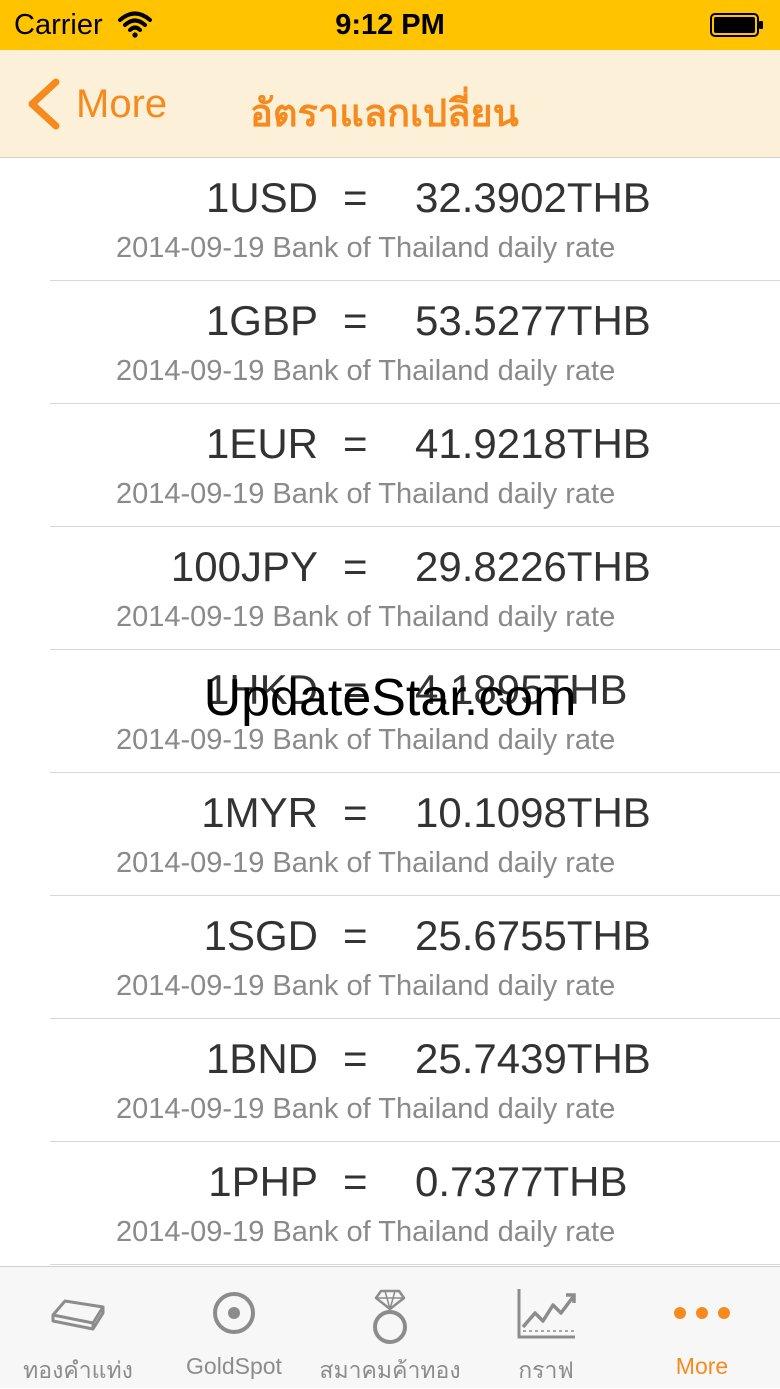  What do you see at coordinates (261, 689) in the screenshot?
I see `currency-unit: 1HKD` at bounding box center [261, 689].